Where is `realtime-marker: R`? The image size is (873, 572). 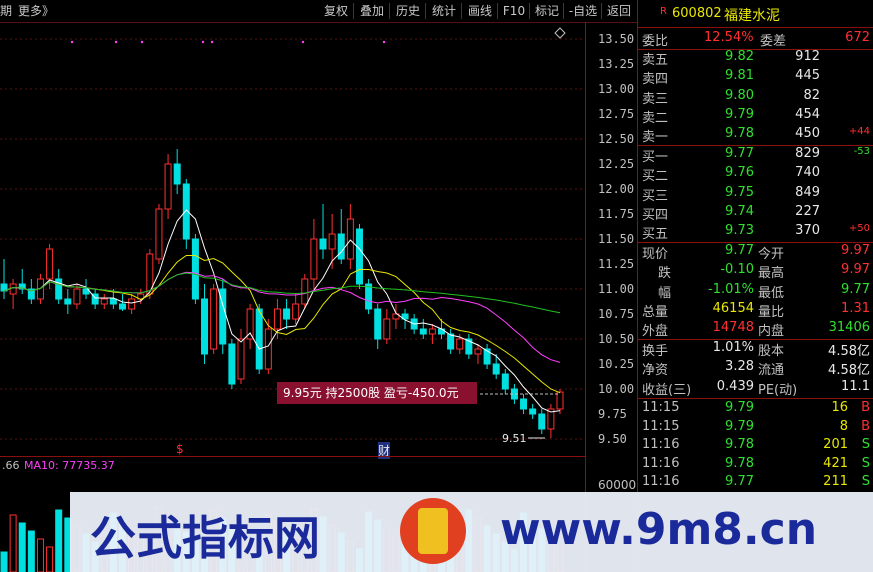
realtime-marker: R is located at coordinates (663, 11).